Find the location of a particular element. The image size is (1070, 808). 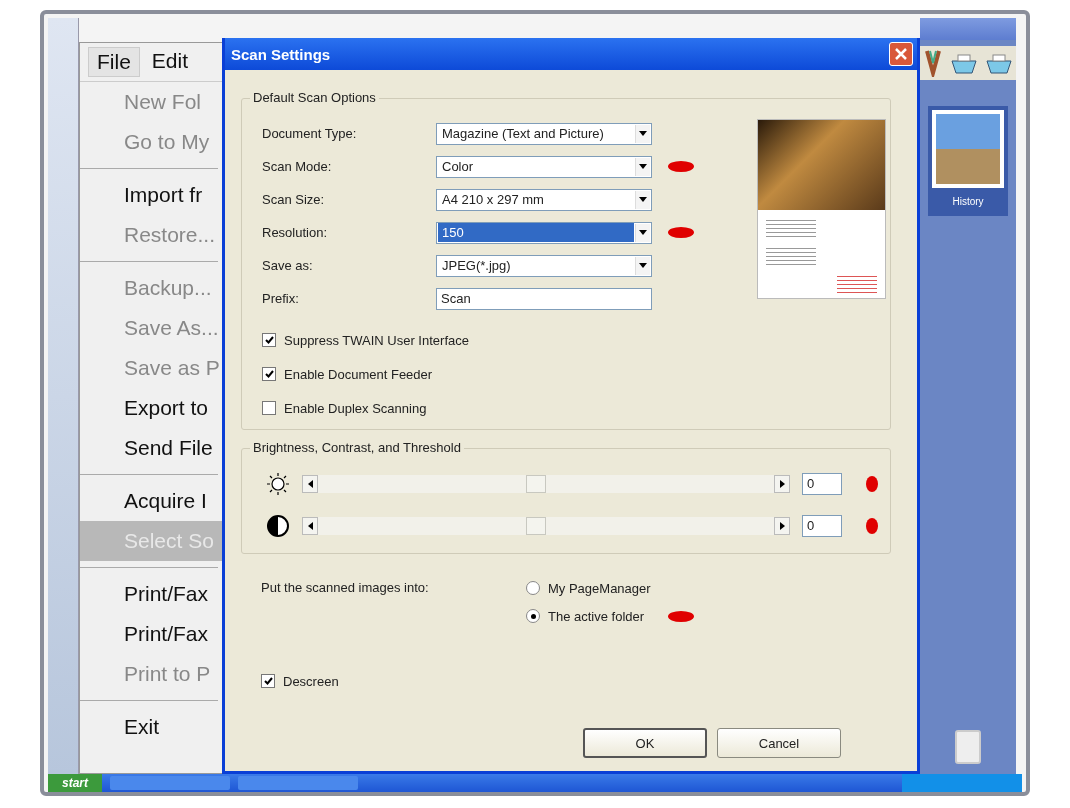

menu-item: Import fr is located at coordinates (151, 195).